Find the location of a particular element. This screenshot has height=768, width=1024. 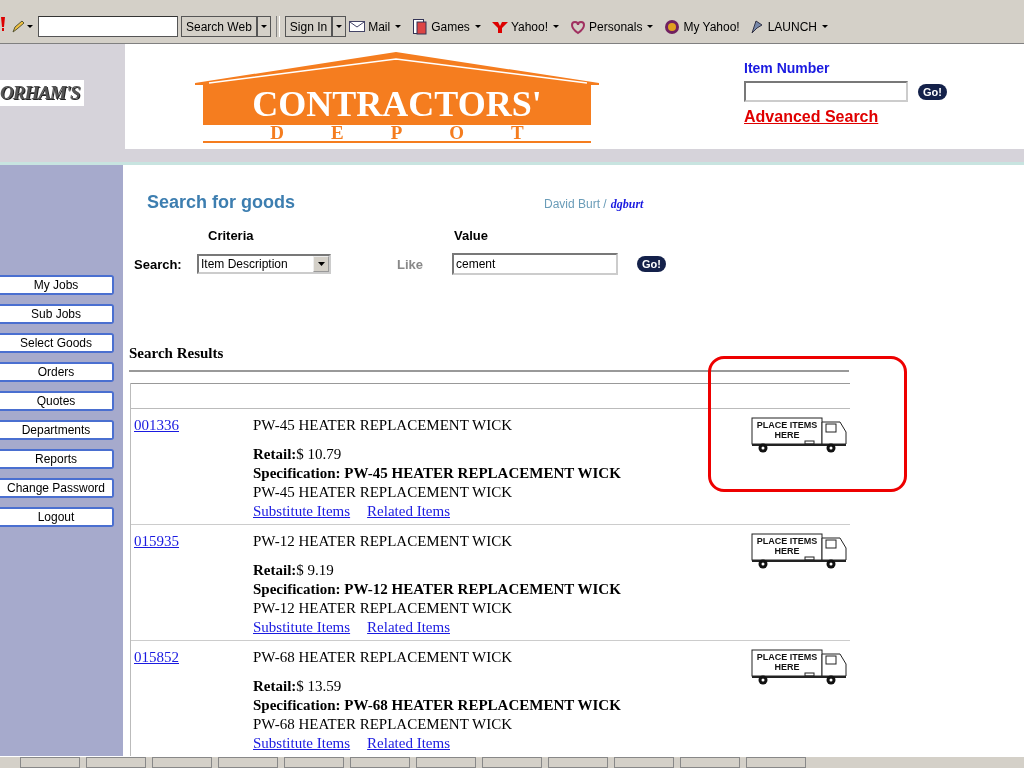

brand-logo: ORHAM'S is located at coordinates (42, 92).